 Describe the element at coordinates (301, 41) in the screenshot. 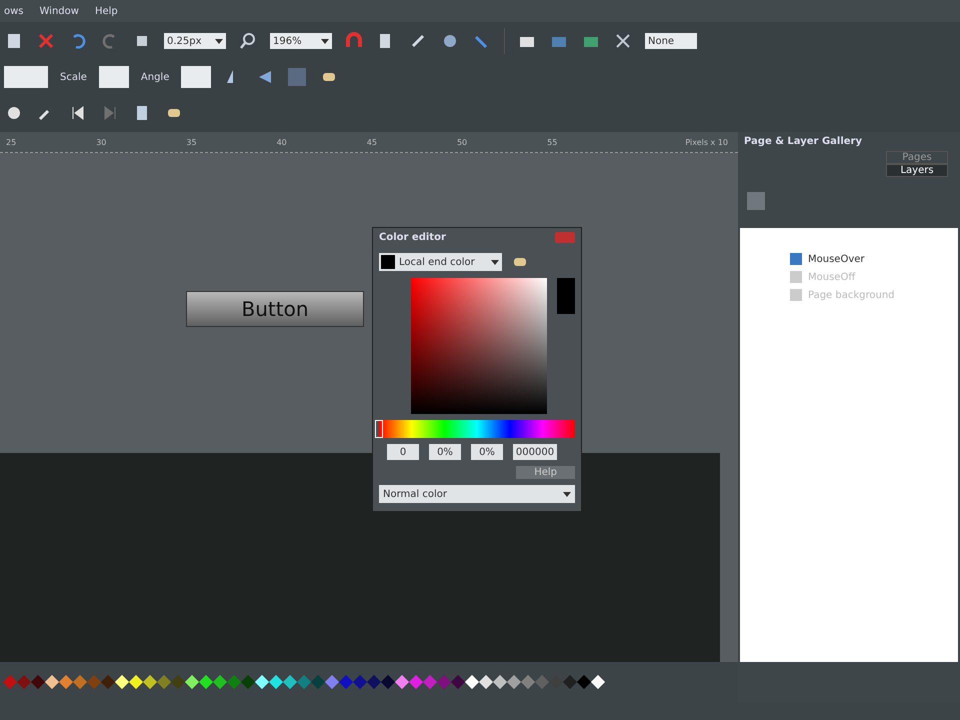

I see `zoom-dropdown: 196%` at that location.